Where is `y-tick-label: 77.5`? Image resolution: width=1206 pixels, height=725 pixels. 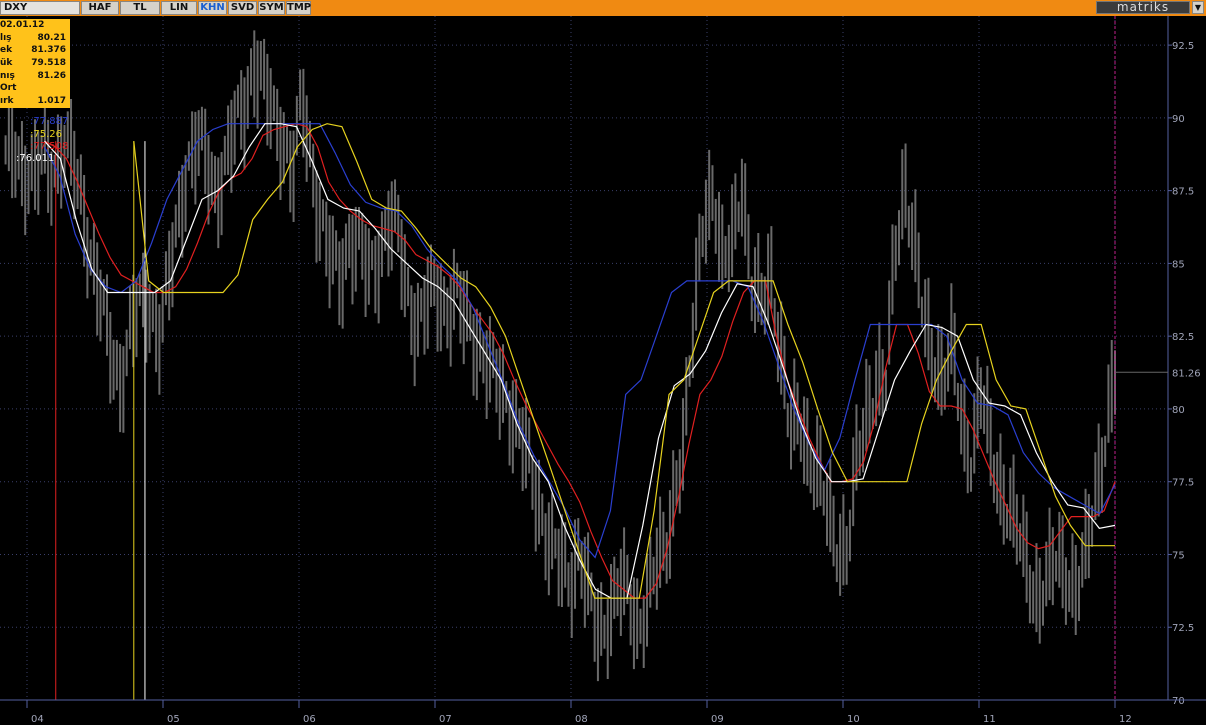 y-tick-label: 77.5 is located at coordinates (1183, 483).